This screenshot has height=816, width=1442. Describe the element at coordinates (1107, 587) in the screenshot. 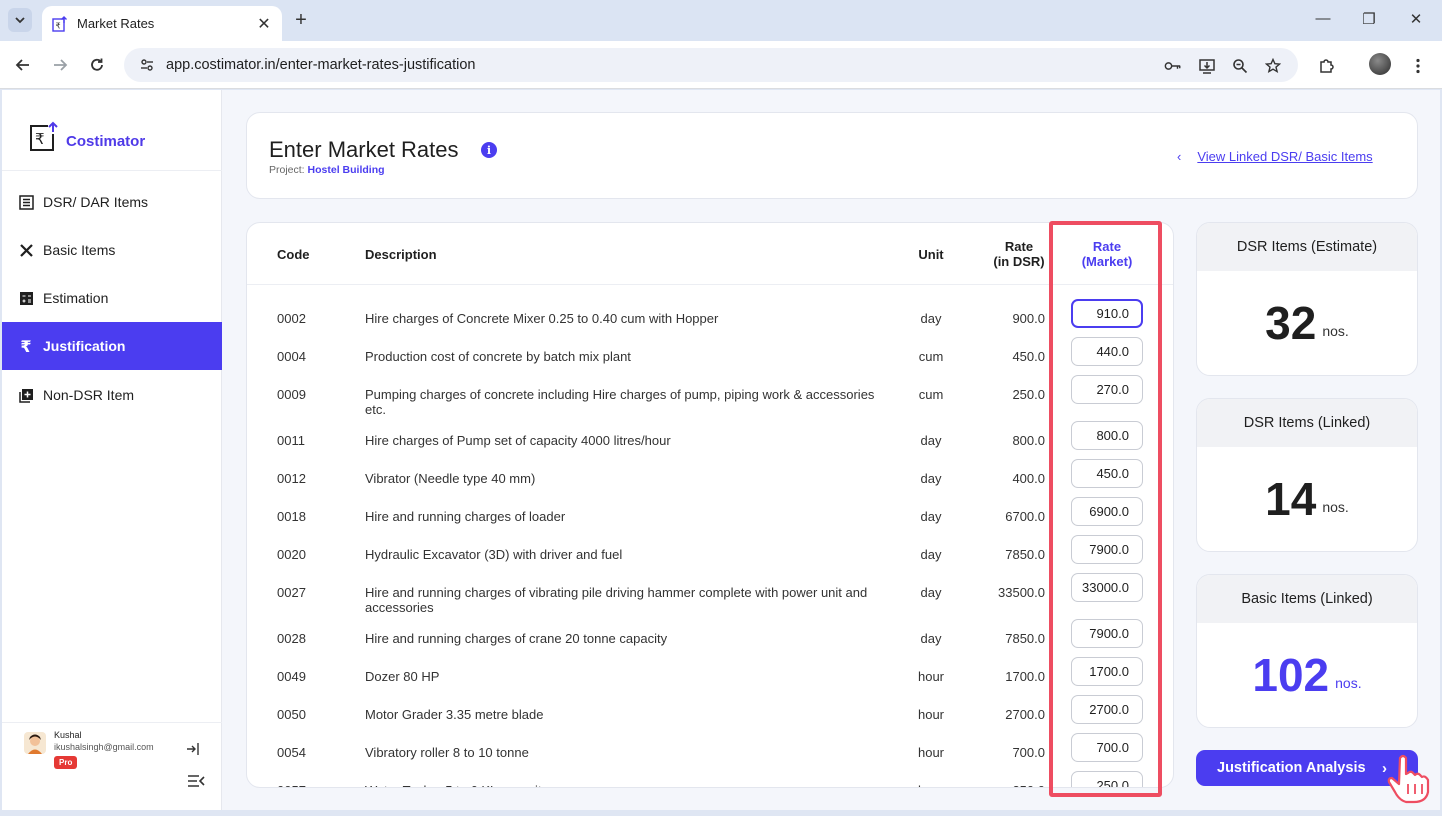

I see `market-rate-input: 33000.0` at that location.